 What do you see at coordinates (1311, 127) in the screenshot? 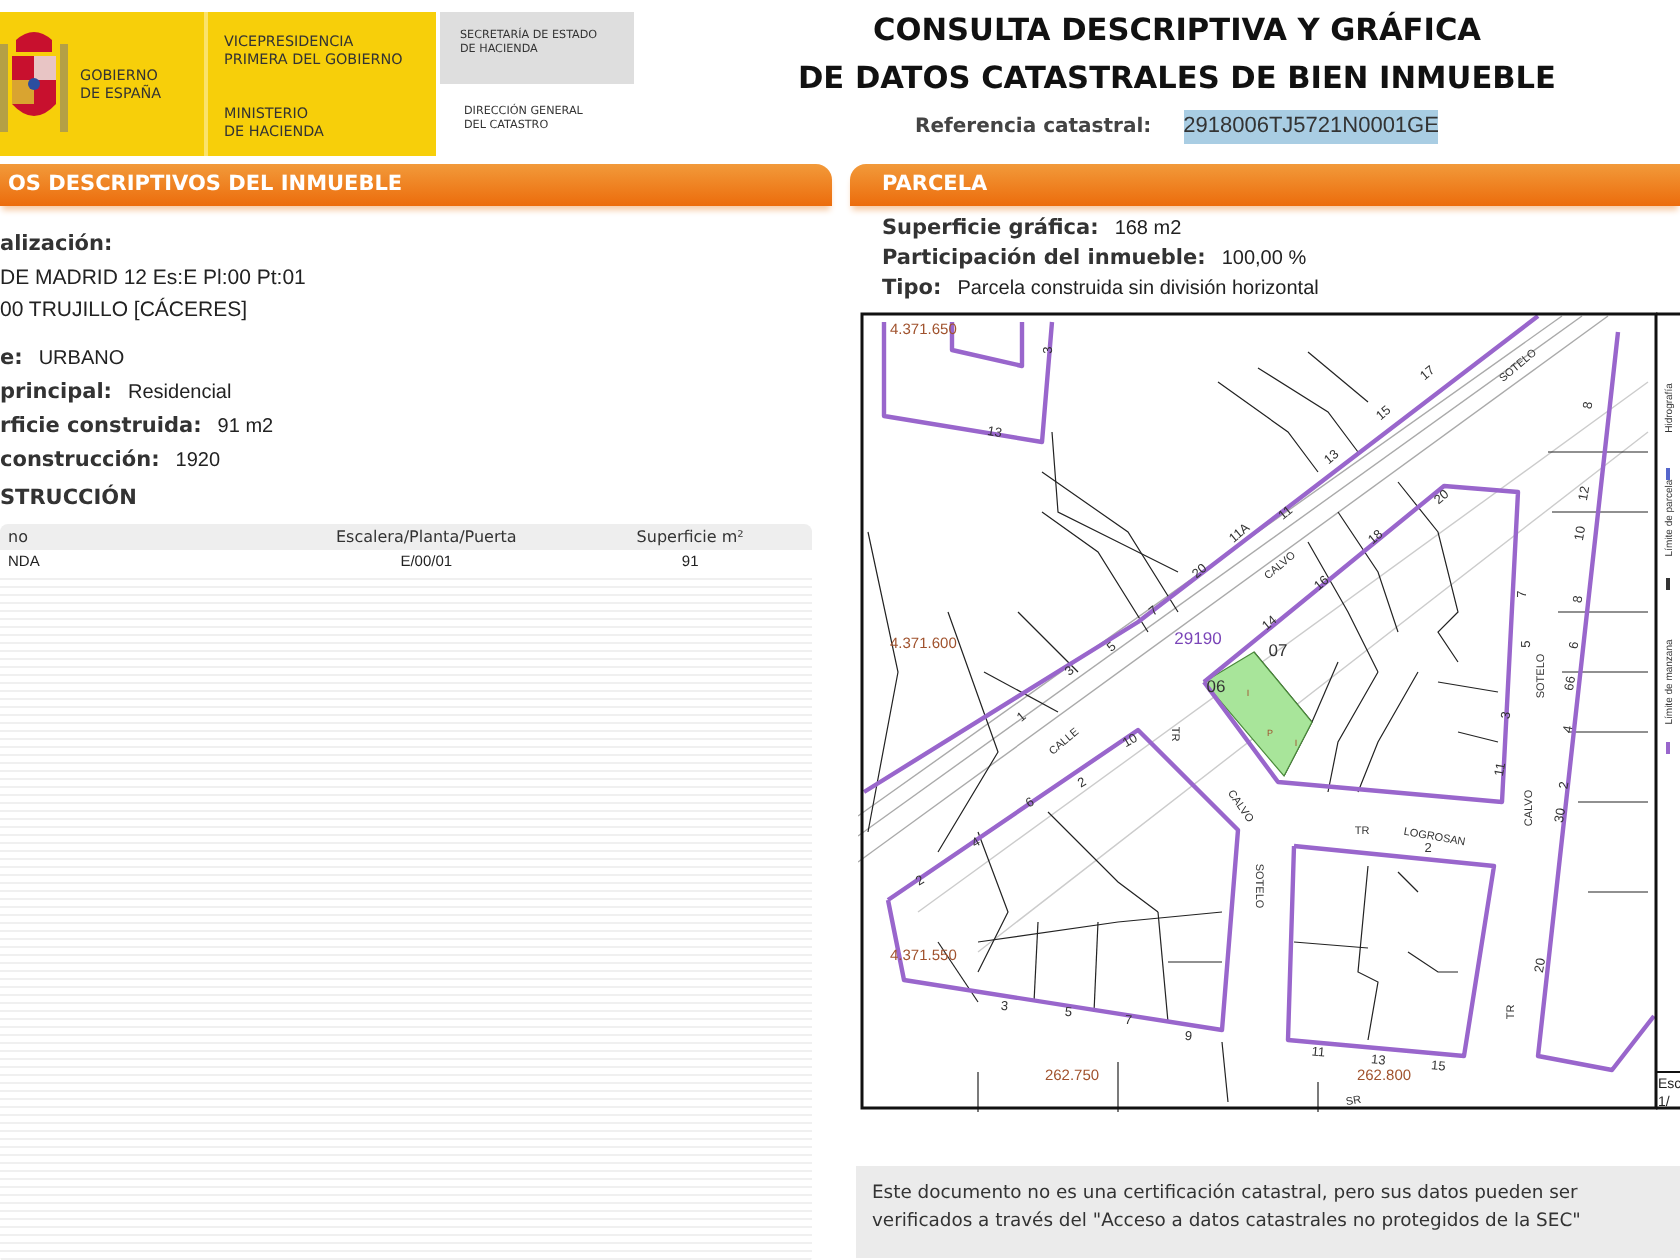
I see `reference-value: 2918006TJ5721N0001GE` at bounding box center [1311, 127].